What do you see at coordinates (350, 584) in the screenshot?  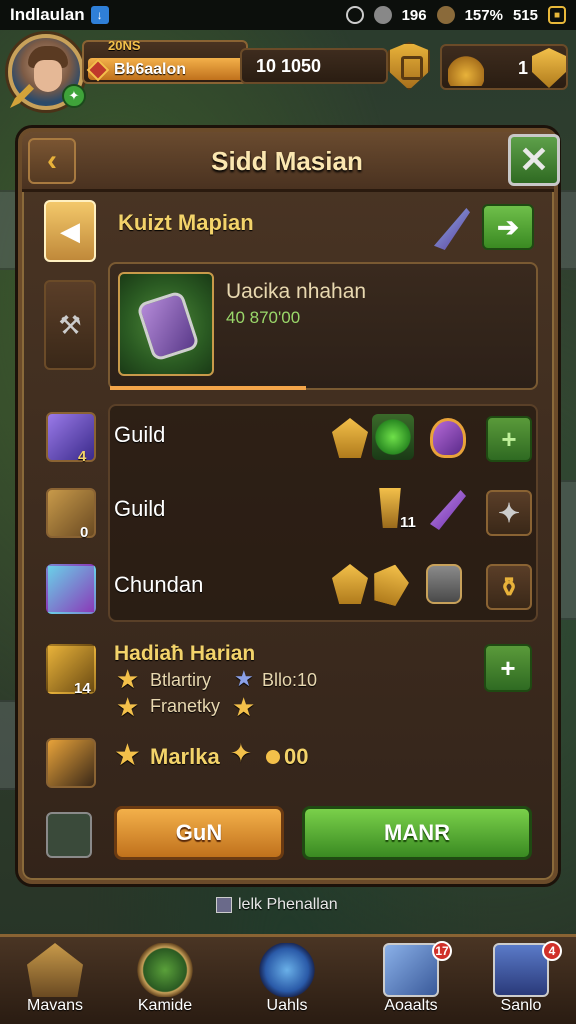 I see `topaz-icon` at bounding box center [350, 584].